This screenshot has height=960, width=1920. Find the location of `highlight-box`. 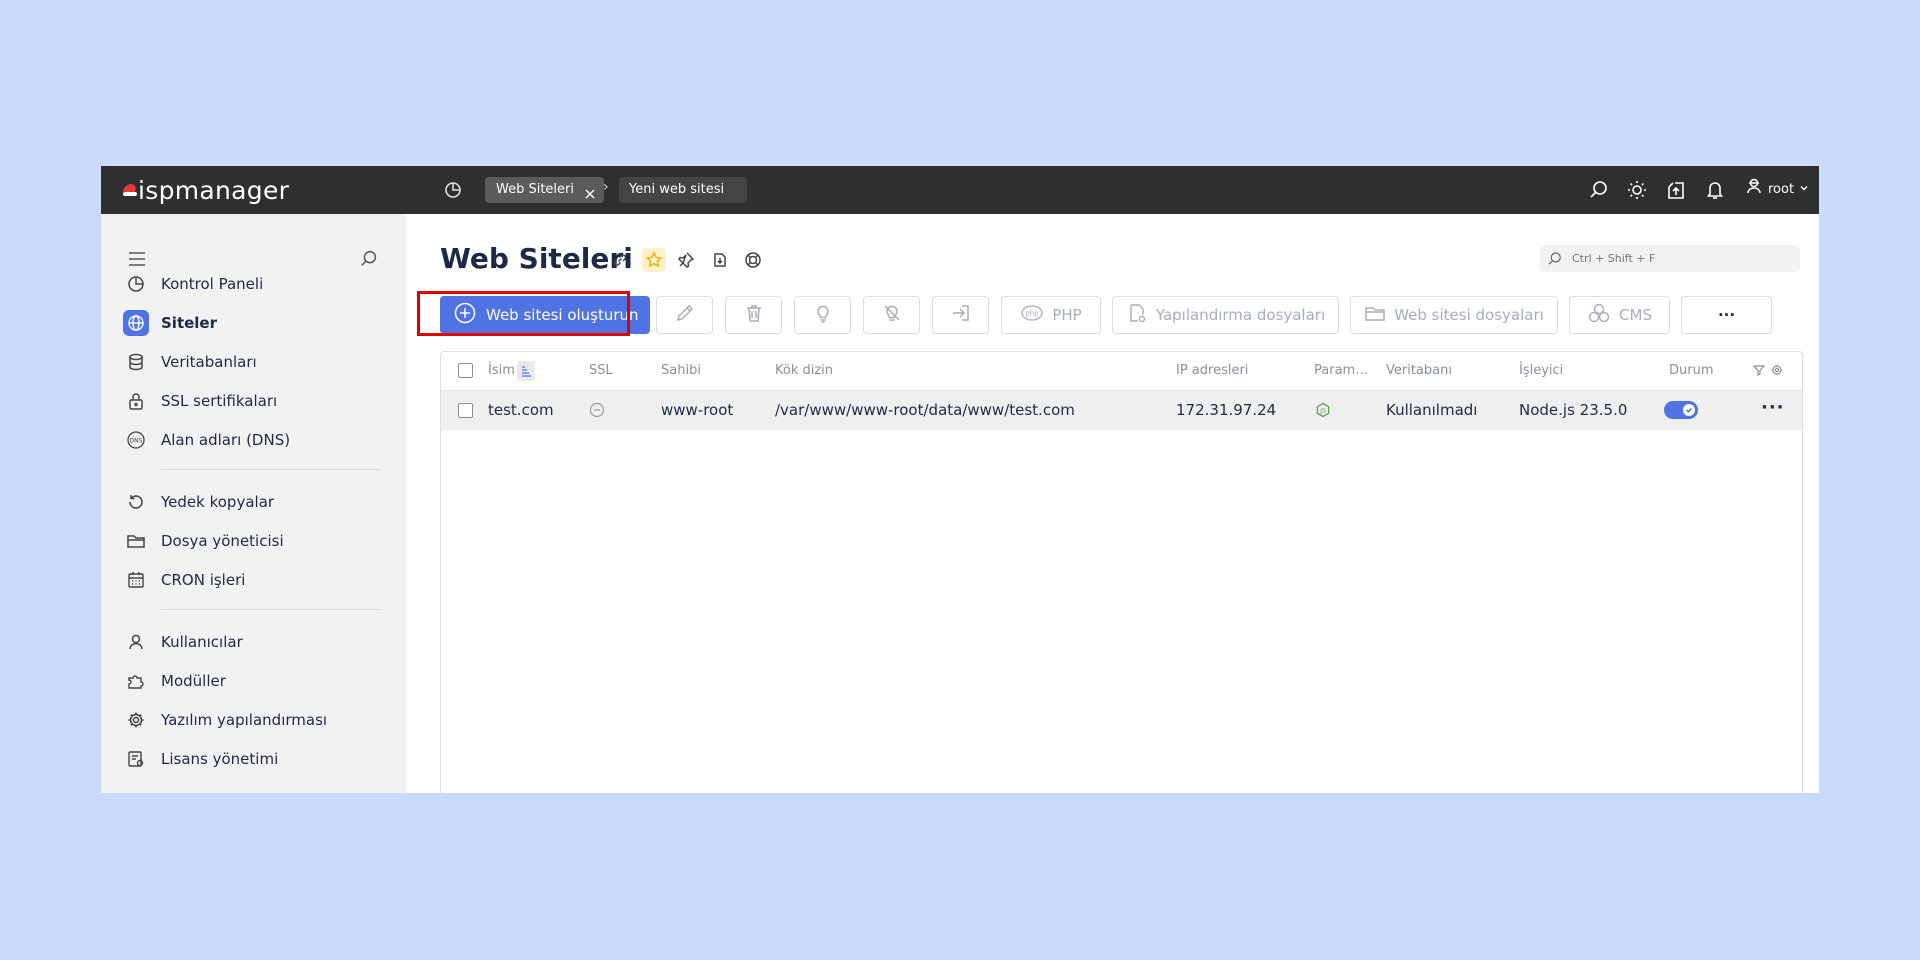

highlight-box is located at coordinates (523, 313).